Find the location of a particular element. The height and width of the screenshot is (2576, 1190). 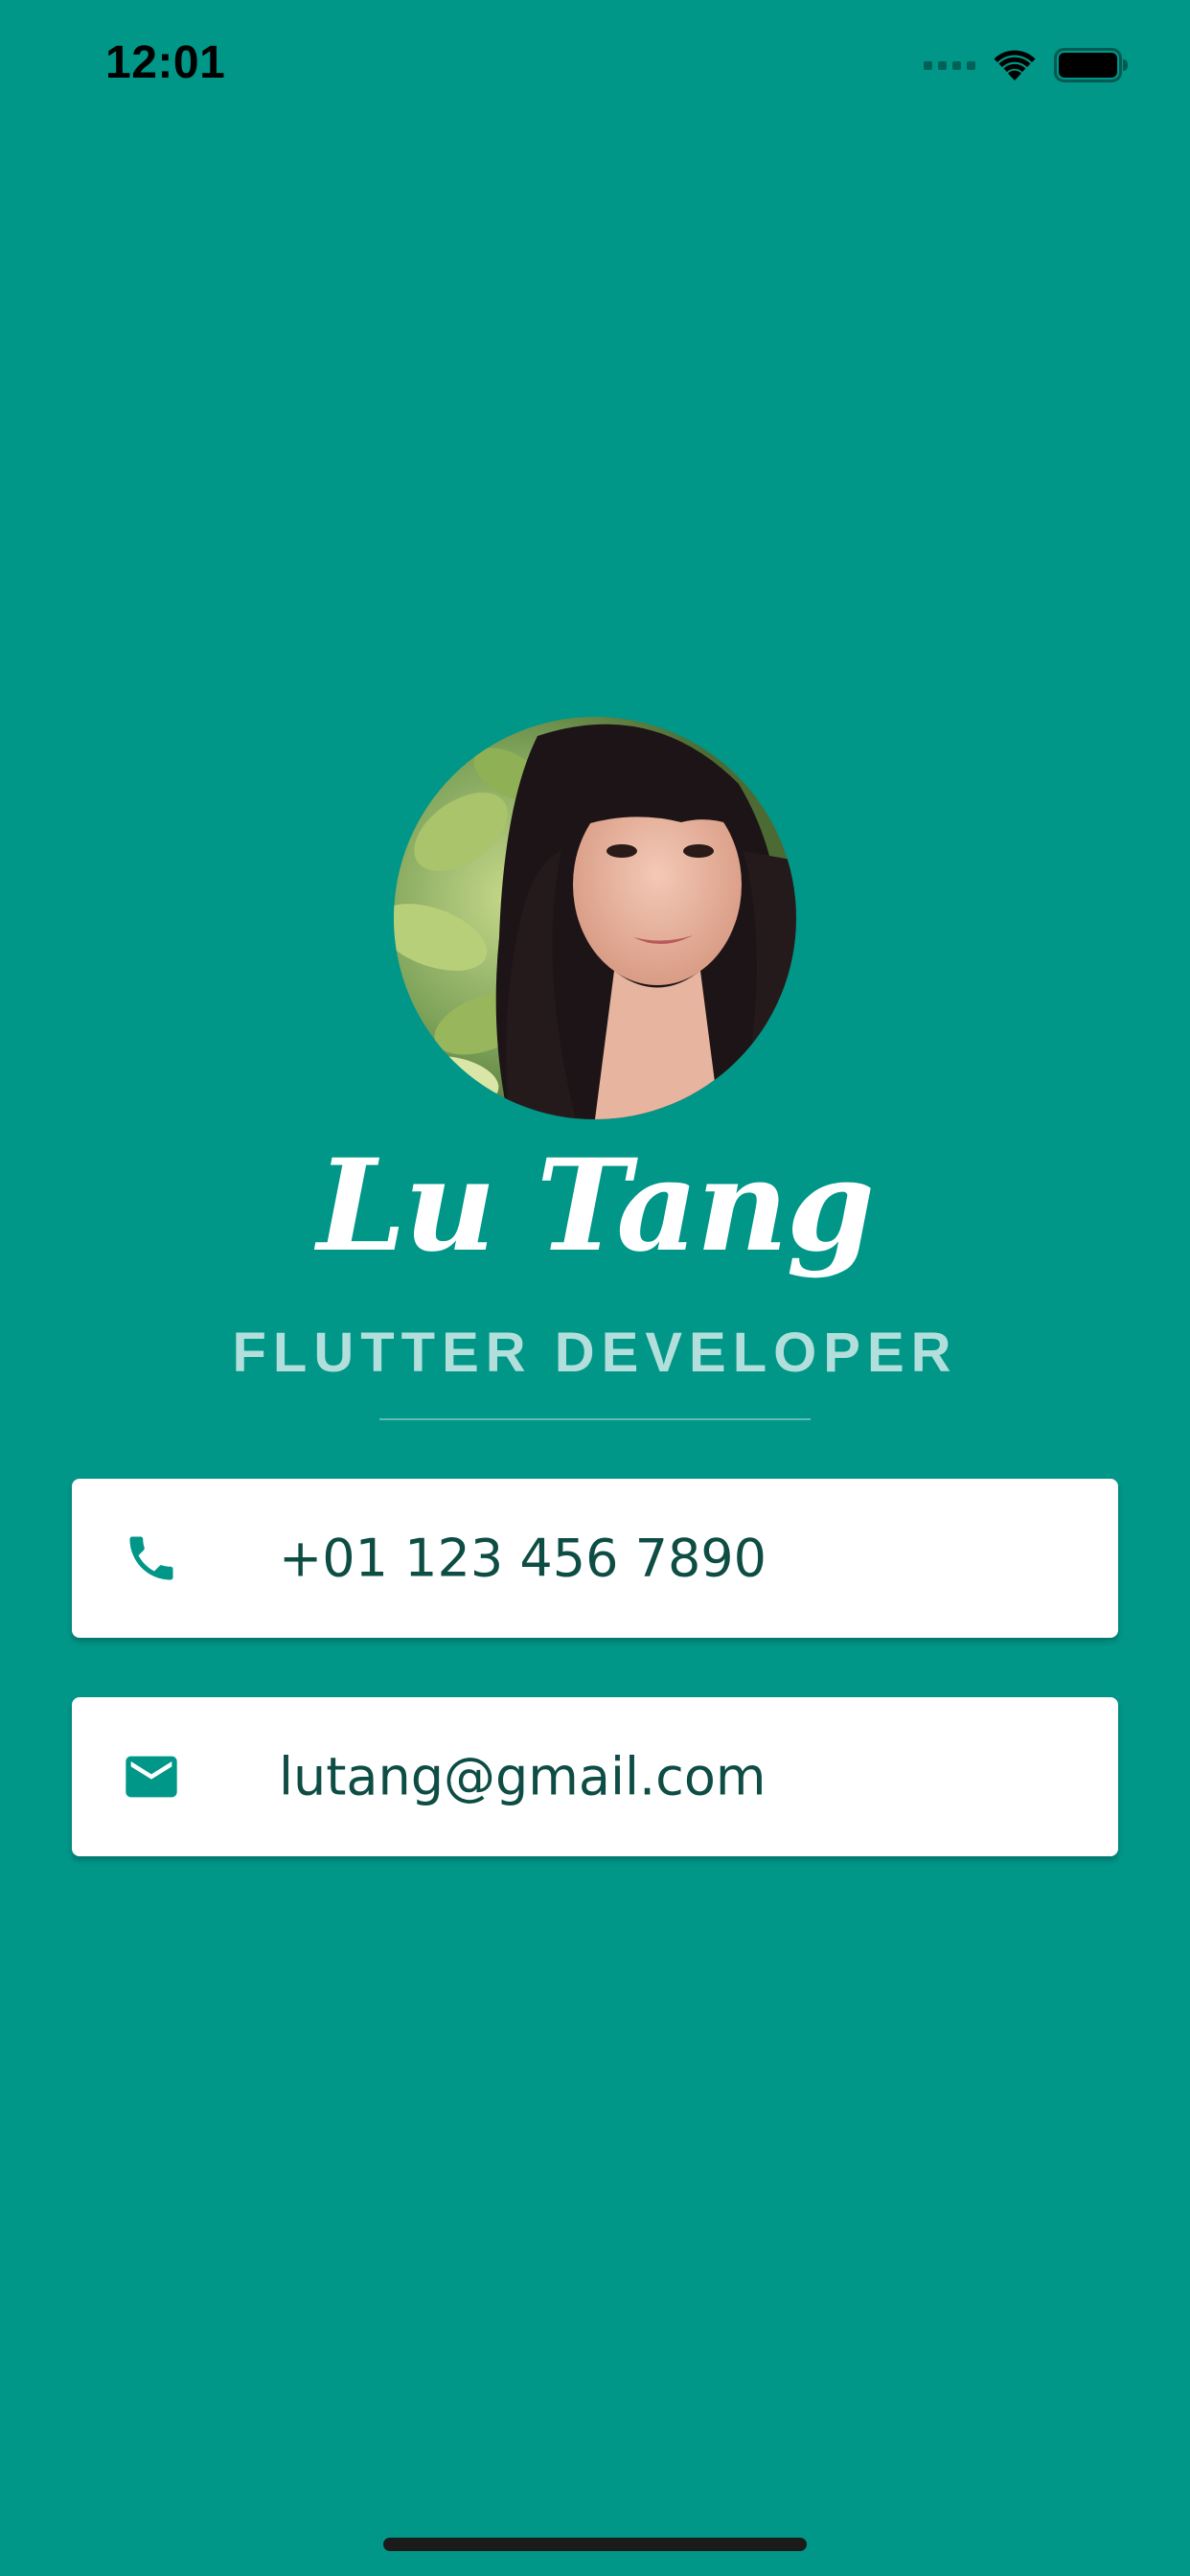

cellular-signal-icon is located at coordinates (950, 65).